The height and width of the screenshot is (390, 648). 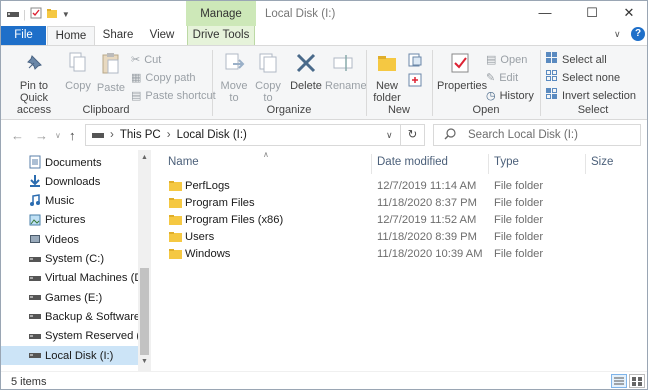 I want to click on chevron-down-icon: ∨, so click(x=617, y=34).